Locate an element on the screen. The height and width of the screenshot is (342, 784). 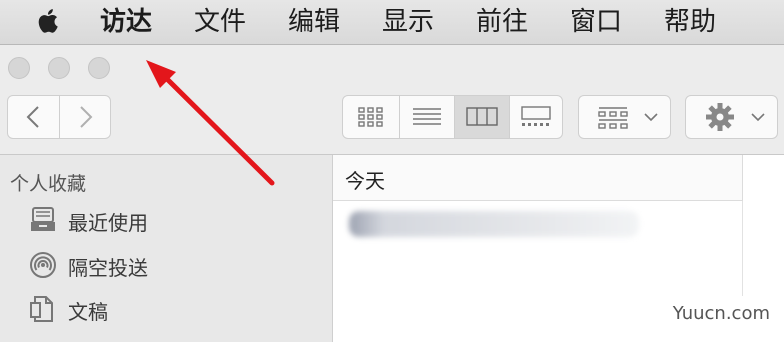
annotation-arrow-icon is located at coordinates (210, 123).